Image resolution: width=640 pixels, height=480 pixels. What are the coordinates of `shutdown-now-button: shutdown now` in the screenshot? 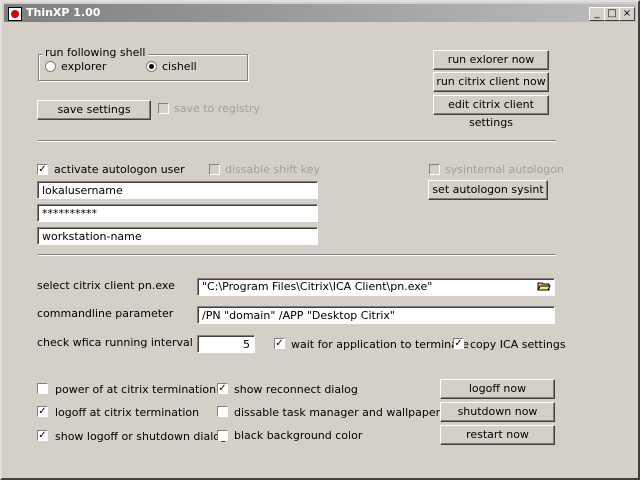 It's located at (497, 412).